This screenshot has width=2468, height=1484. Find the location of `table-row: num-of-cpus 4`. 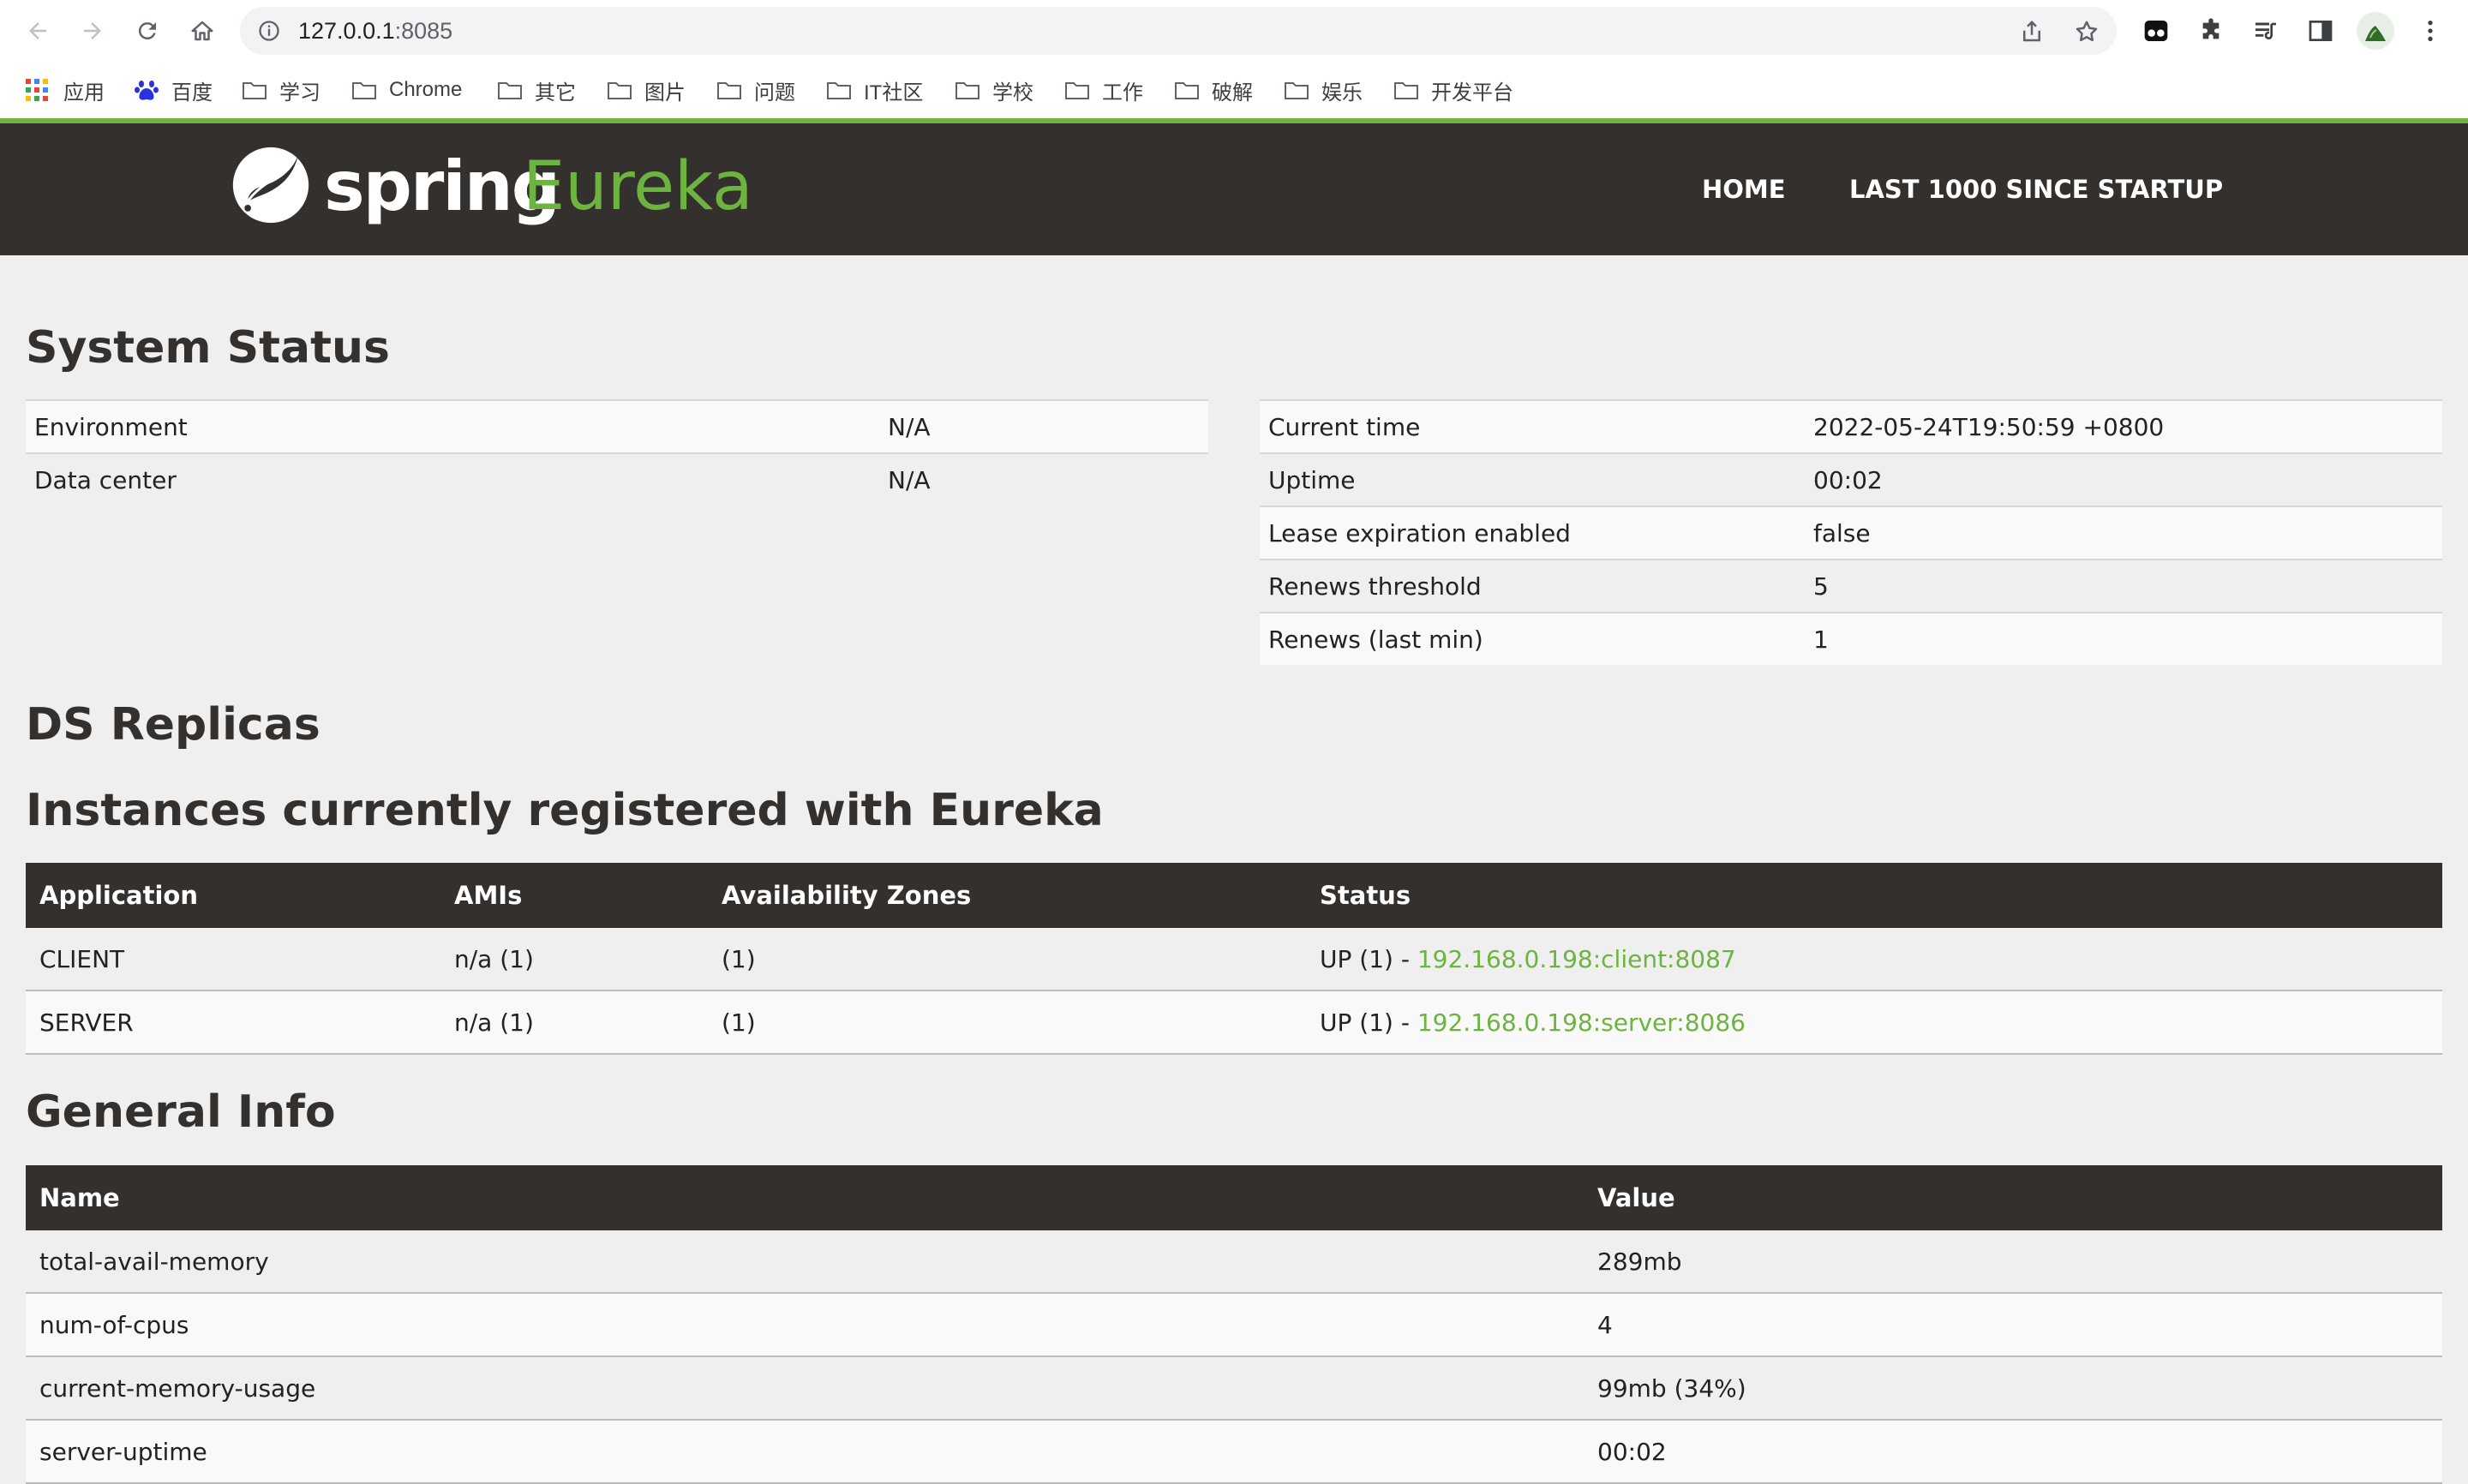

table-row: num-of-cpus 4 is located at coordinates (1234, 1325).